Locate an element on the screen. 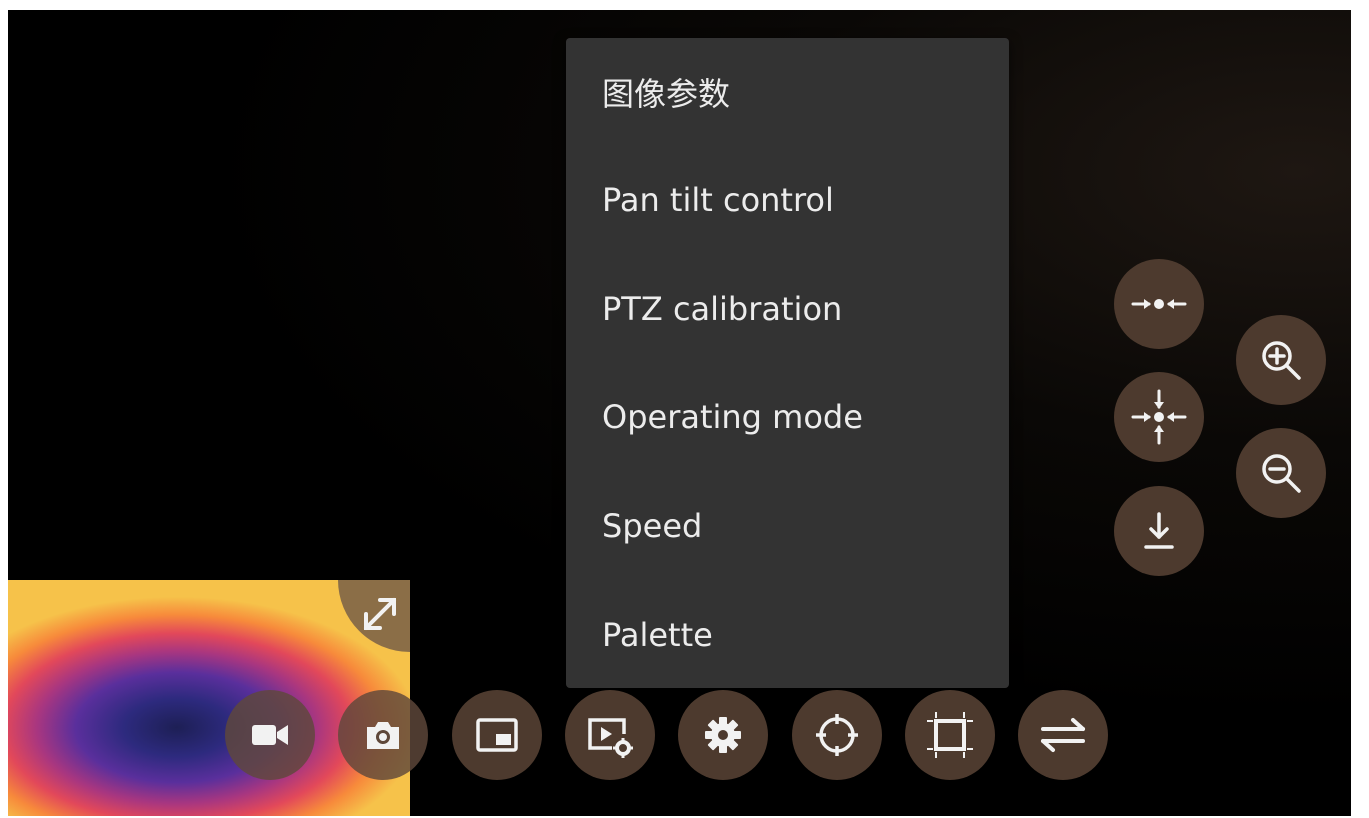 The image size is (1369, 818). take-photo-button is located at coordinates (383, 735).